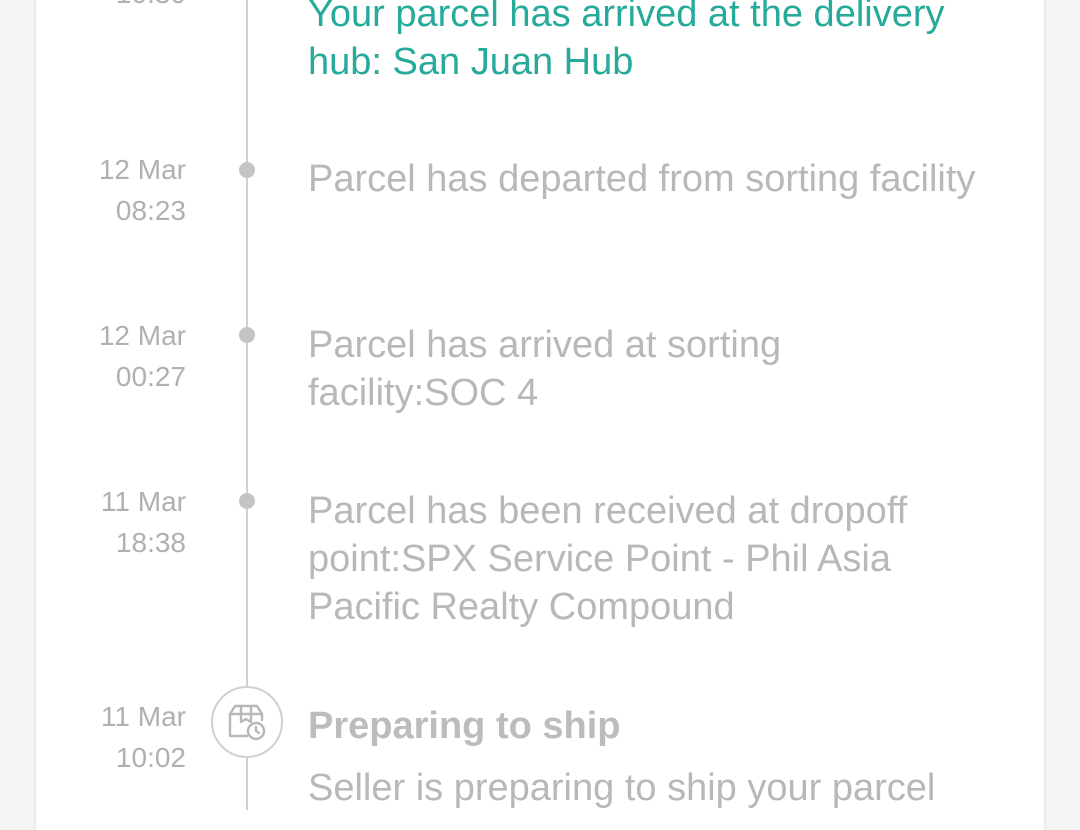 The height and width of the screenshot is (830, 1080). What do you see at coordinates (150, 542) in the screenshot?
I see `event-time: 18:38` at bounding box center [150, 542].